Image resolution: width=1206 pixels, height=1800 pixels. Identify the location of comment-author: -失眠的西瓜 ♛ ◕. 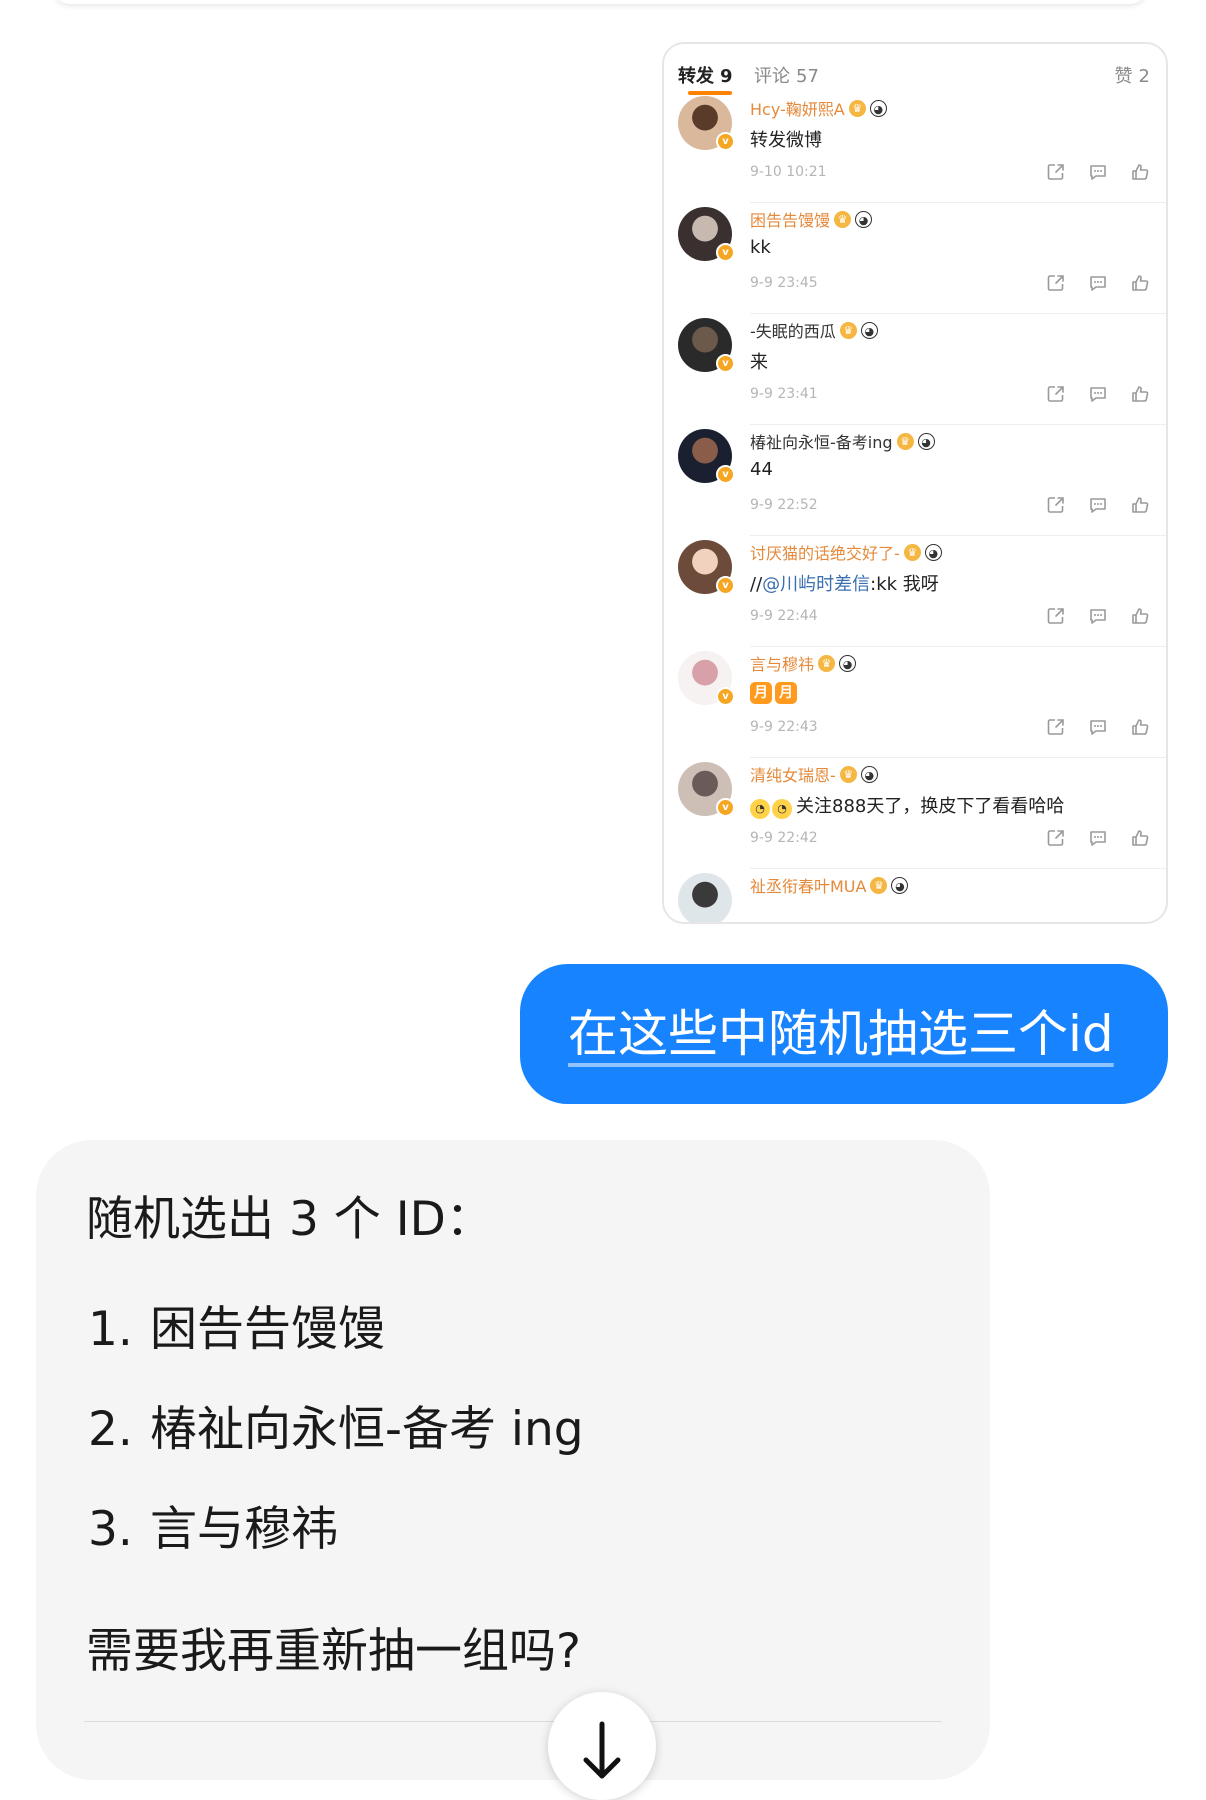
(814, 330).